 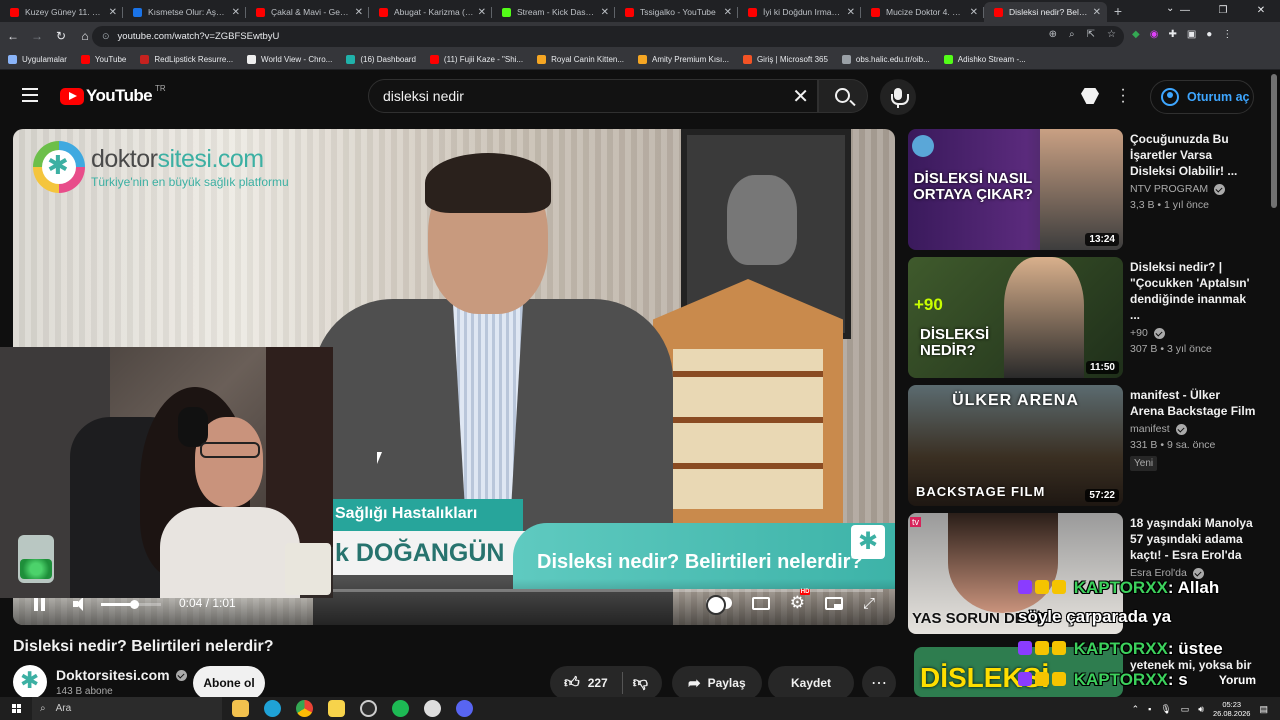 I want to click on browser-tab: Çakal & Mavi - Gezegen ✕, so click(x=307, y=12).